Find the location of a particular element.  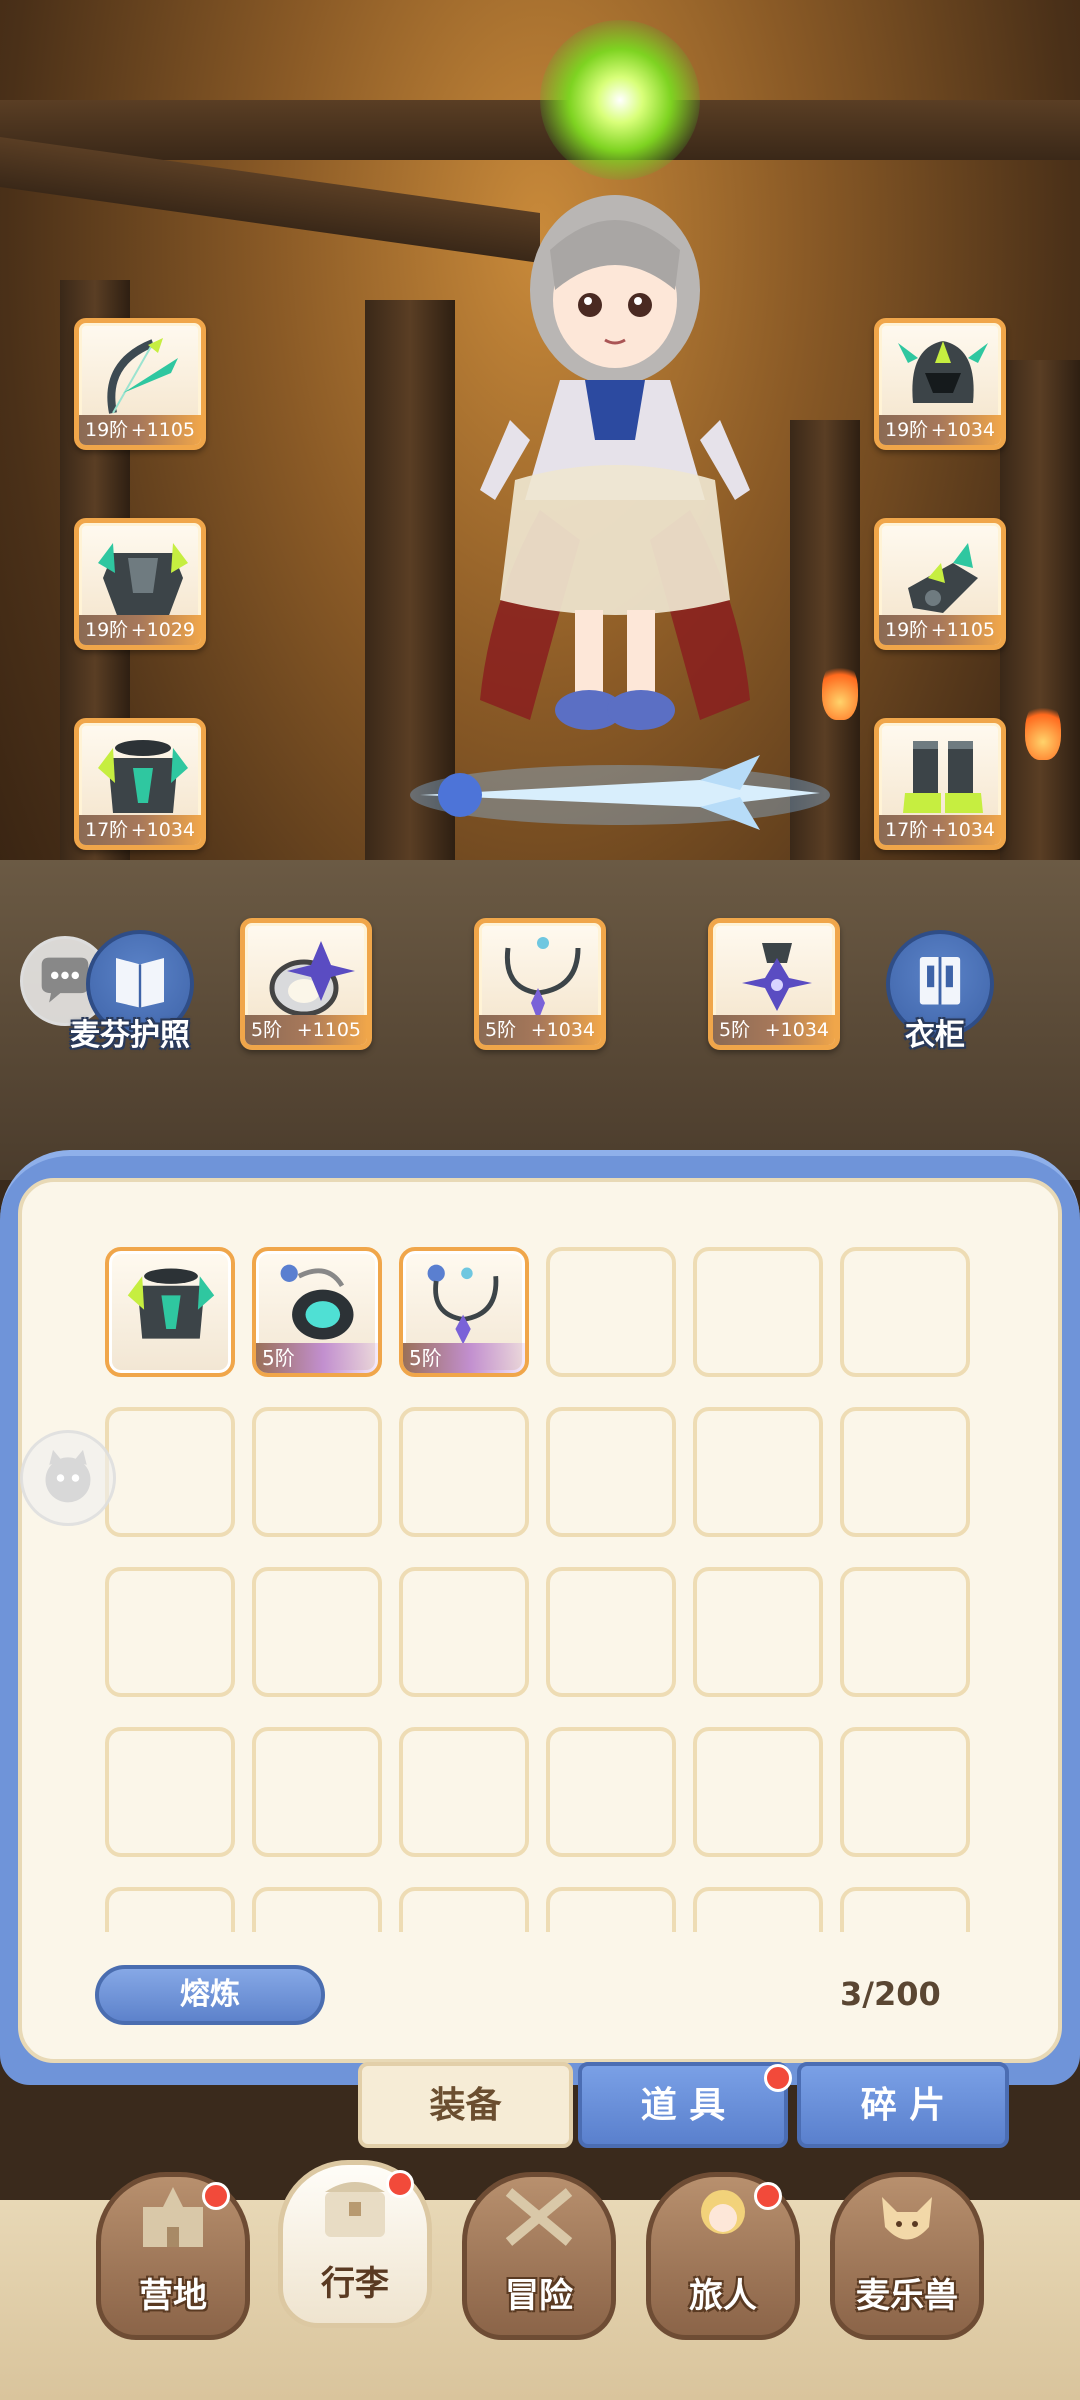

nav-pets-label: 麦乐兽 is located at coordinates (907, 2296).